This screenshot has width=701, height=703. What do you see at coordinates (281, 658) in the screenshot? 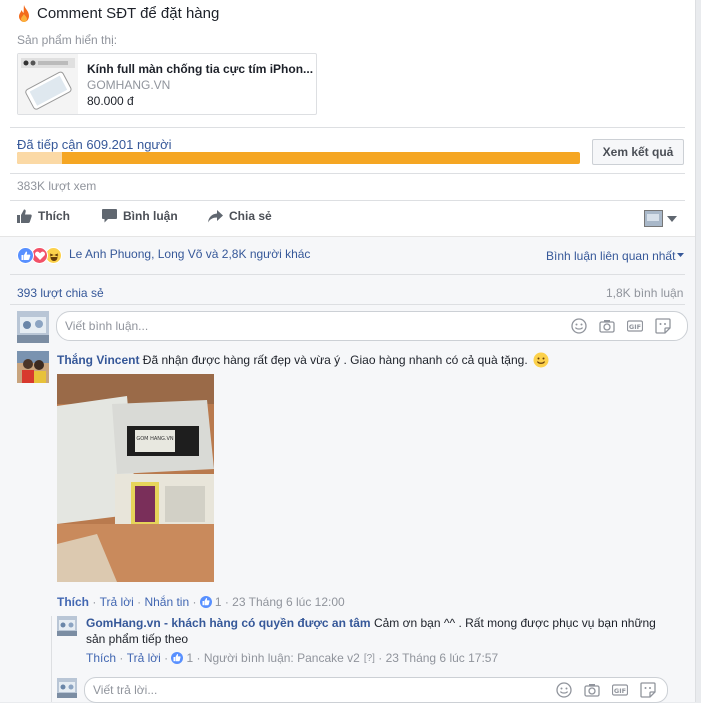
I see `reply-responder: Người bình luận: Pancake v2` at bounding box center [281, 658].